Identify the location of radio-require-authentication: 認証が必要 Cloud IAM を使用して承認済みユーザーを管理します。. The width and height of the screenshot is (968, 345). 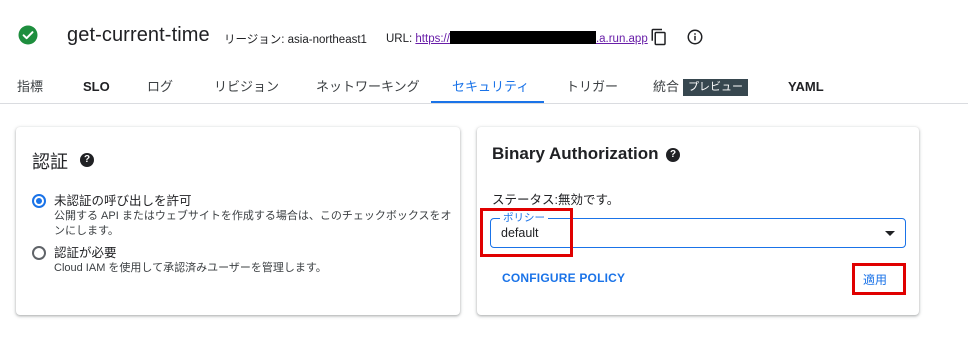
(243, 260).